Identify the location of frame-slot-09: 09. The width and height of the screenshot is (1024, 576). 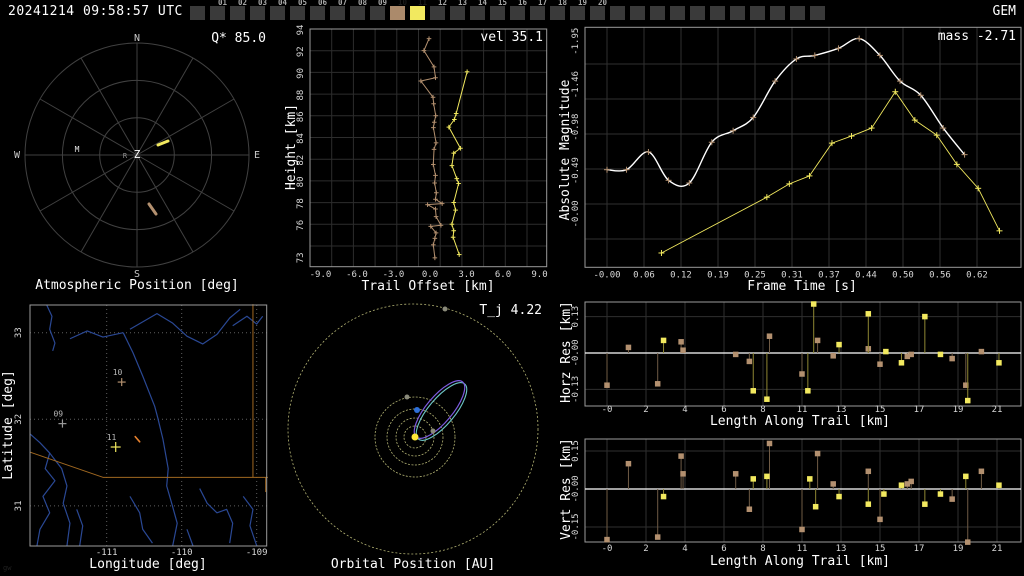
(380, 12).